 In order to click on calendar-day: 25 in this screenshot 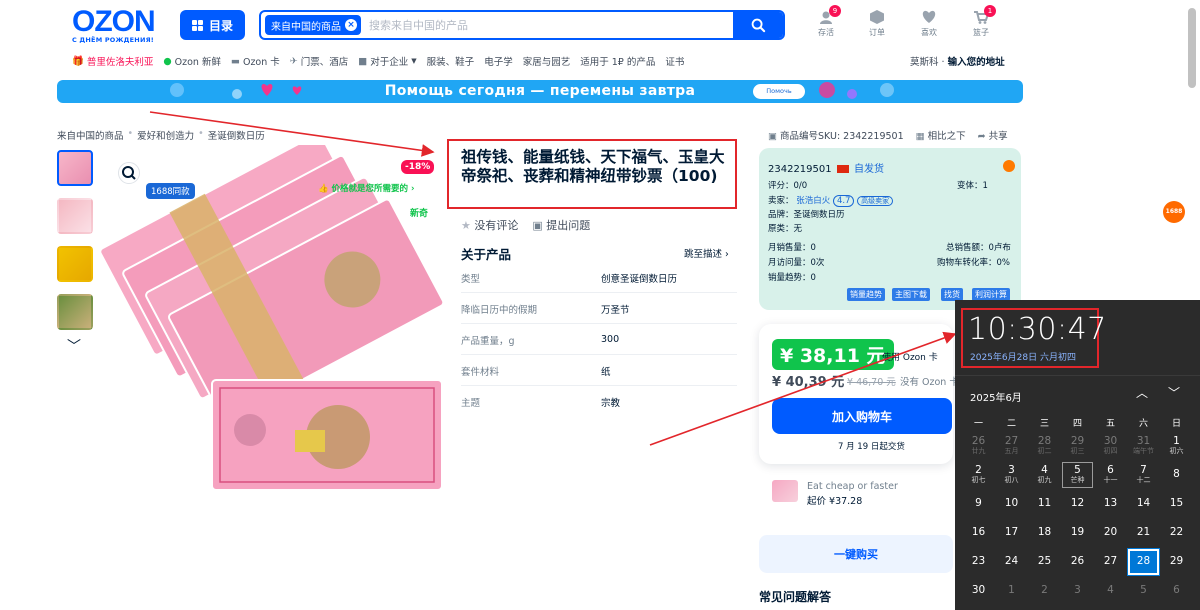, I will do `click(1044, 562)`.